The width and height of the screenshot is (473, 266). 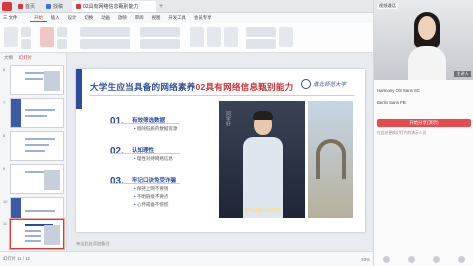 I want to click on point-02: 02.认知理性 理性对待网络信息, so click(x=145, y=151).